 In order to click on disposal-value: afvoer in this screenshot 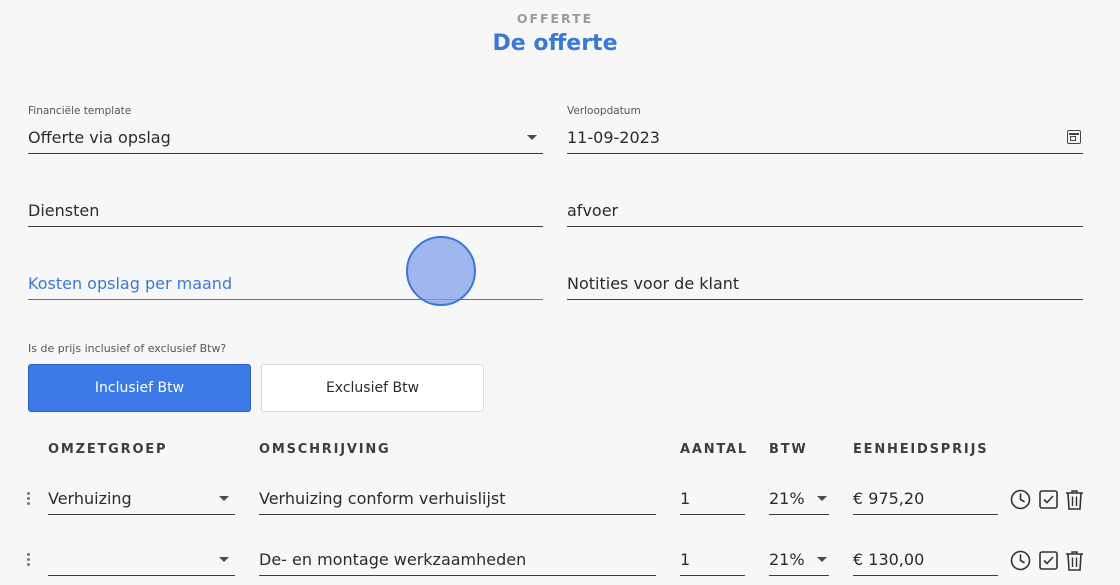, I will do `click(593, 210)`.